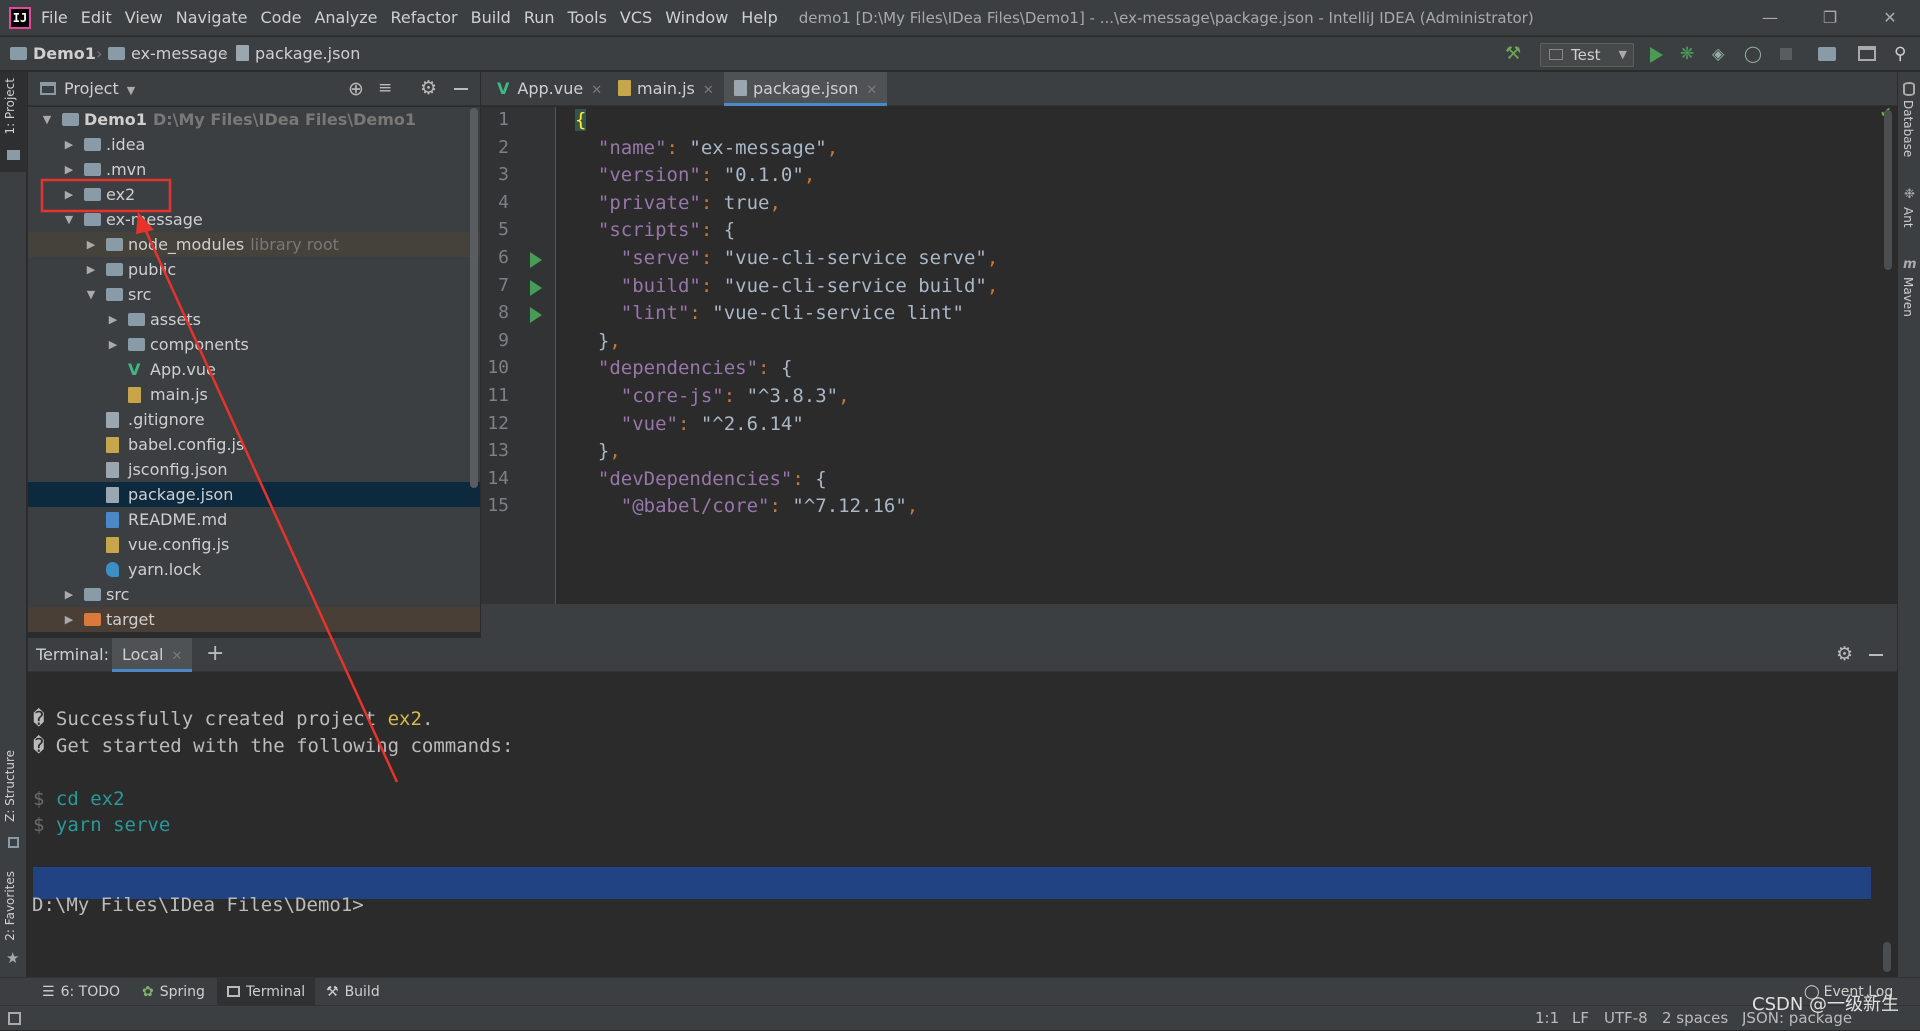 This screenshot has width=1920, height=1031. What do you see at coordinates (254, 269) in the screenshot?
I see `tree-item: ▶ public` at bounding box center [254, 269].